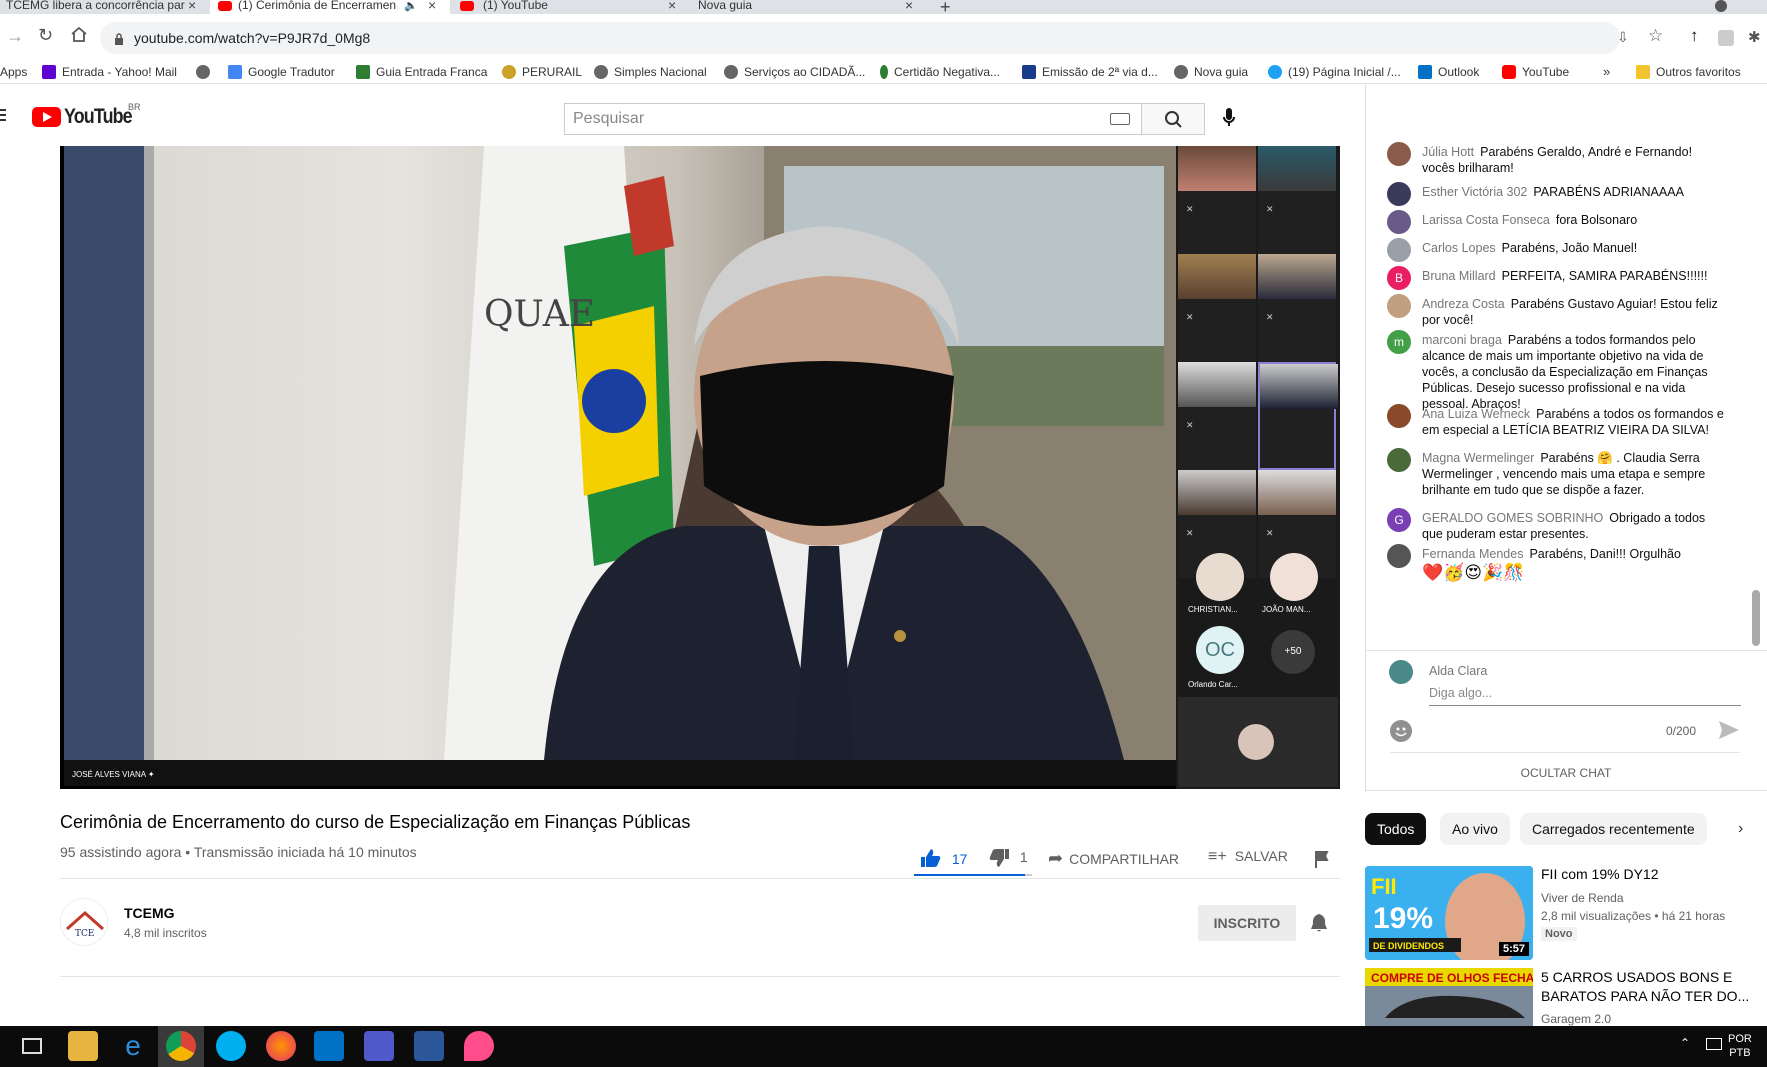  What do you see at coordinates (109, 72) in the screenshot?
I see `bookmark-yahoo: Entrada - Yahoo! Mail` at bounding box center [109, 72].